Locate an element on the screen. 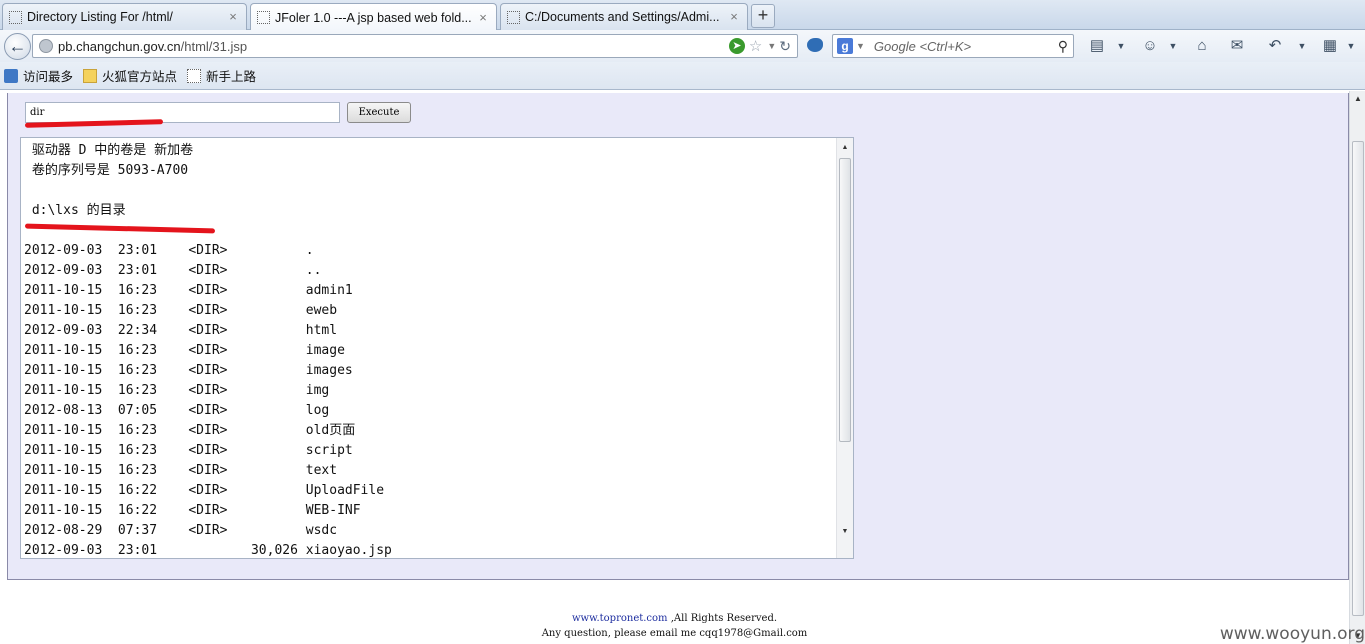  windows-icon: ▦ is located at coordinates (1330, 46).